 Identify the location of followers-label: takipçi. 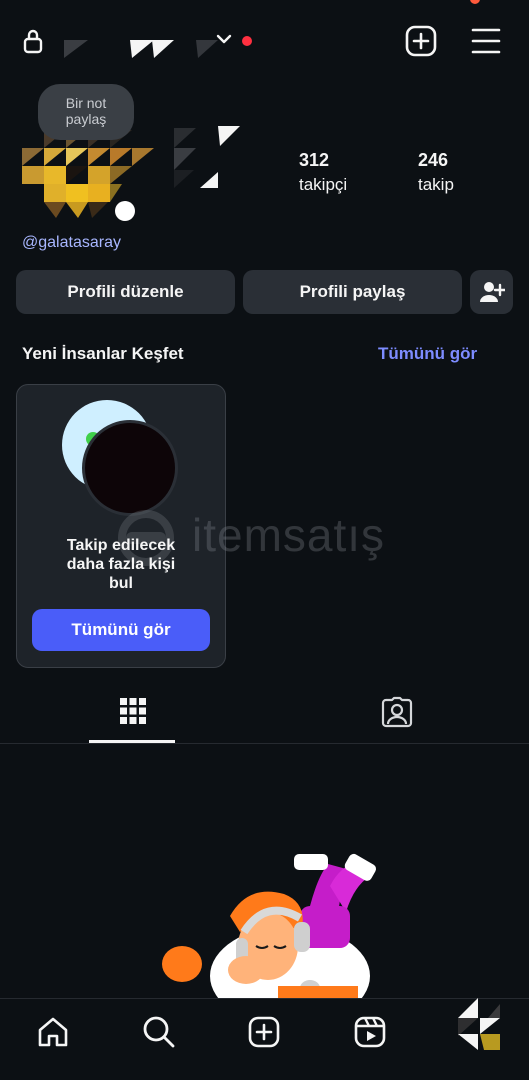
(323, 184).